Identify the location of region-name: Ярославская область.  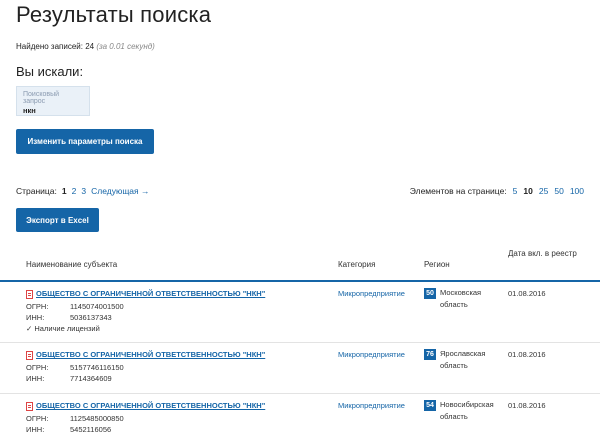
(463, 359).